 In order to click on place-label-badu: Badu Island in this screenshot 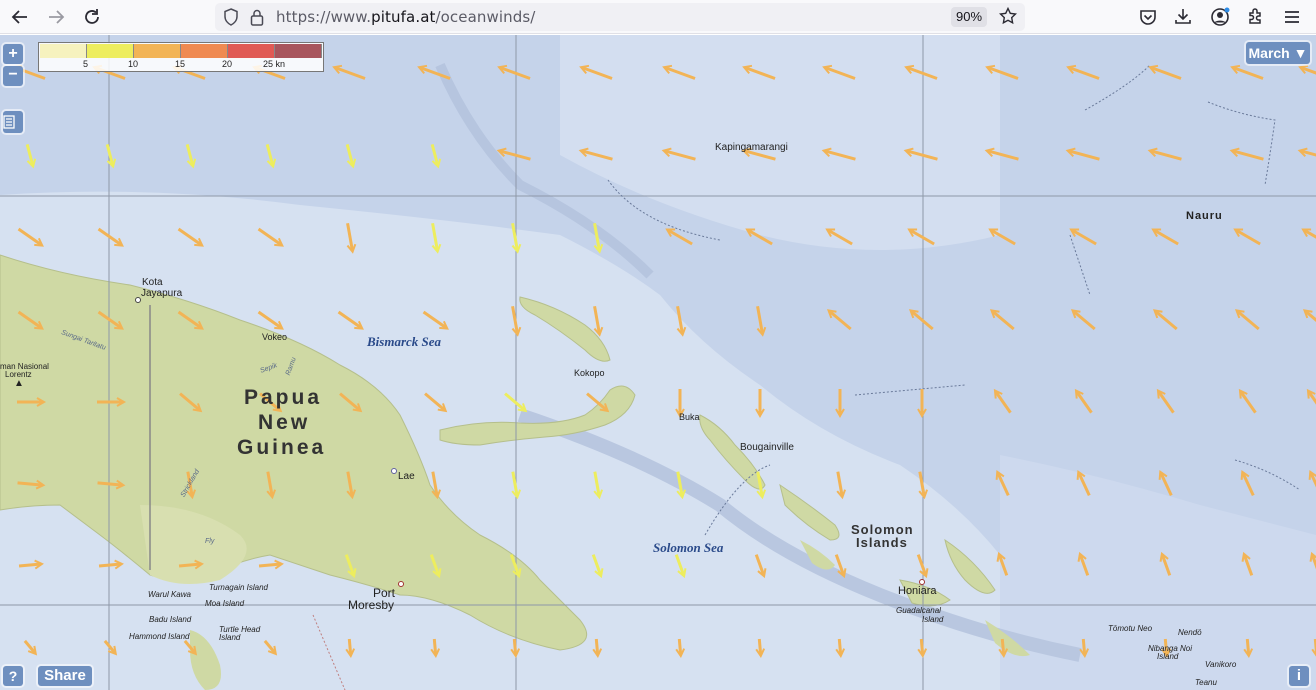, I will do `click(170, 619)`.